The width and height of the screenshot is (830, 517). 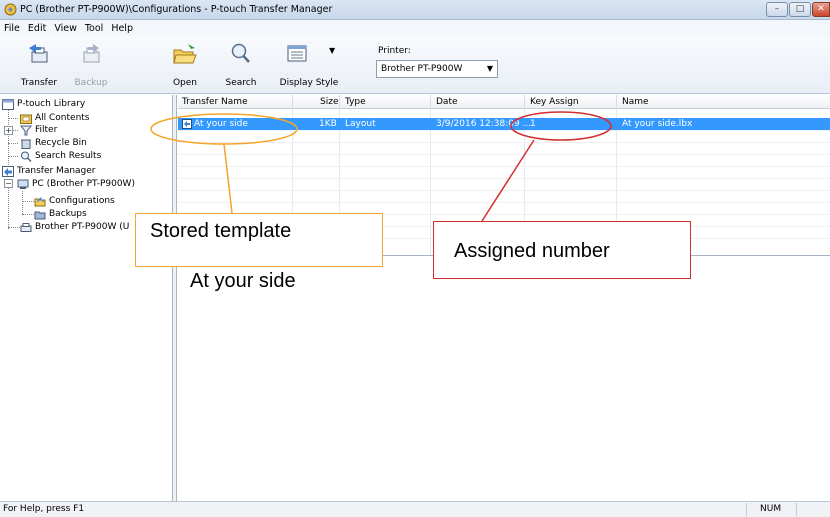 I want to click on tree-item-ptouch-library: P-touch Library, so click(x=43, y=104).